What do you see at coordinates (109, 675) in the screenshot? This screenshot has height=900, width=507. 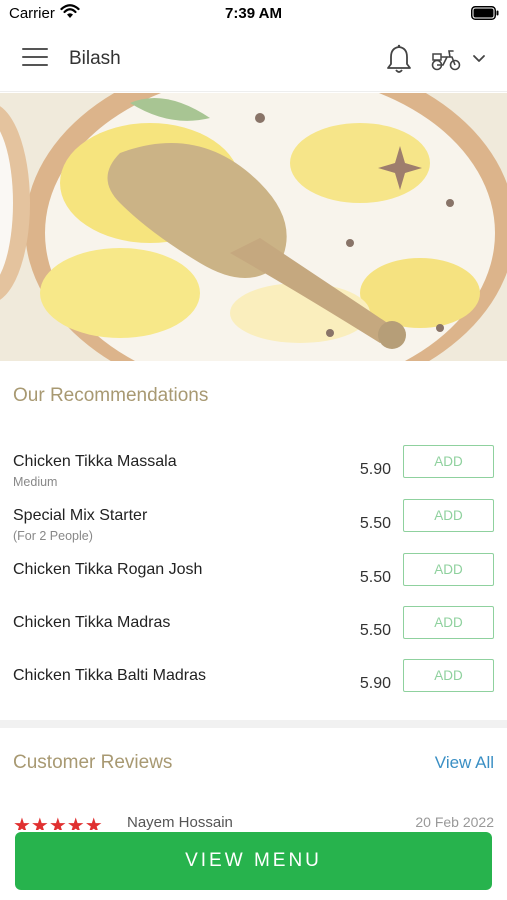 I see `dish-name: Chicken Tikka Balti Madras` at bounding box center [109, 675].